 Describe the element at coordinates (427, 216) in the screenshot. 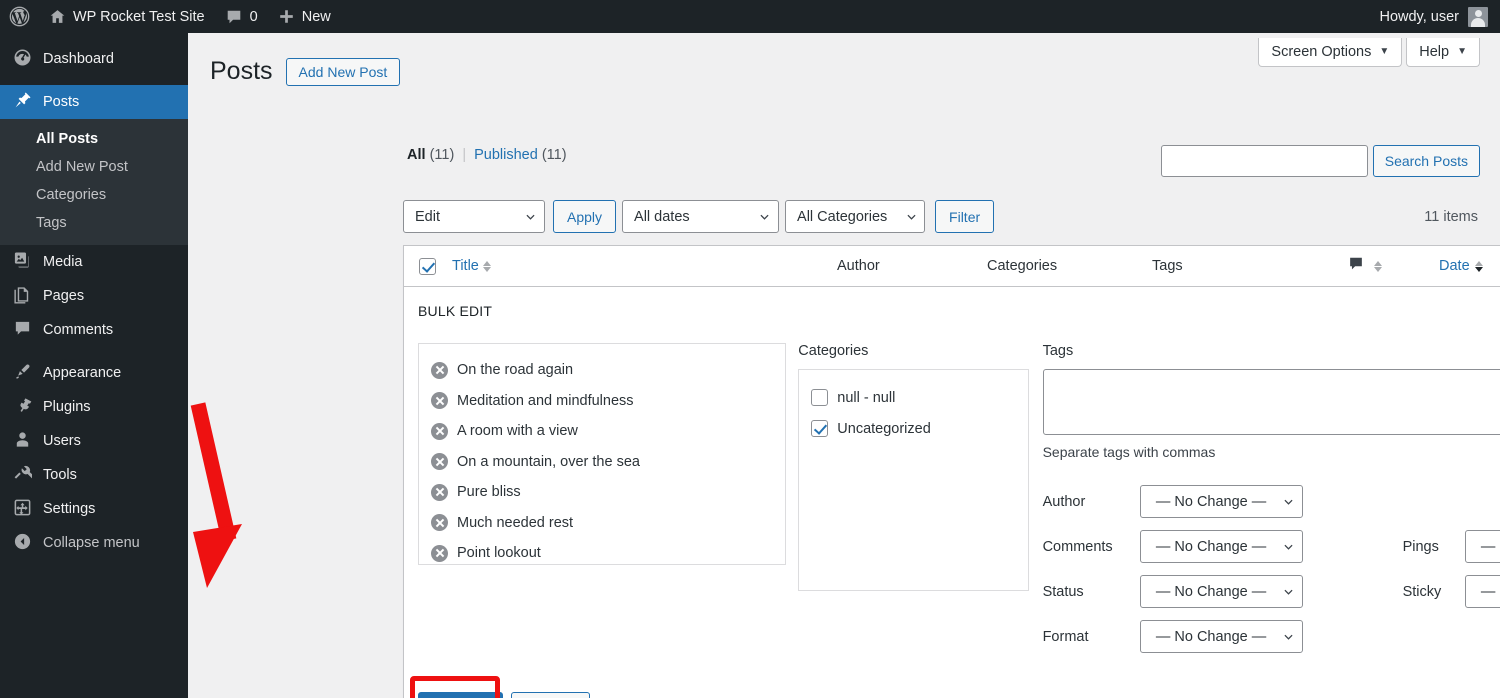

I see `bulk-action-value: Edit` at that location.